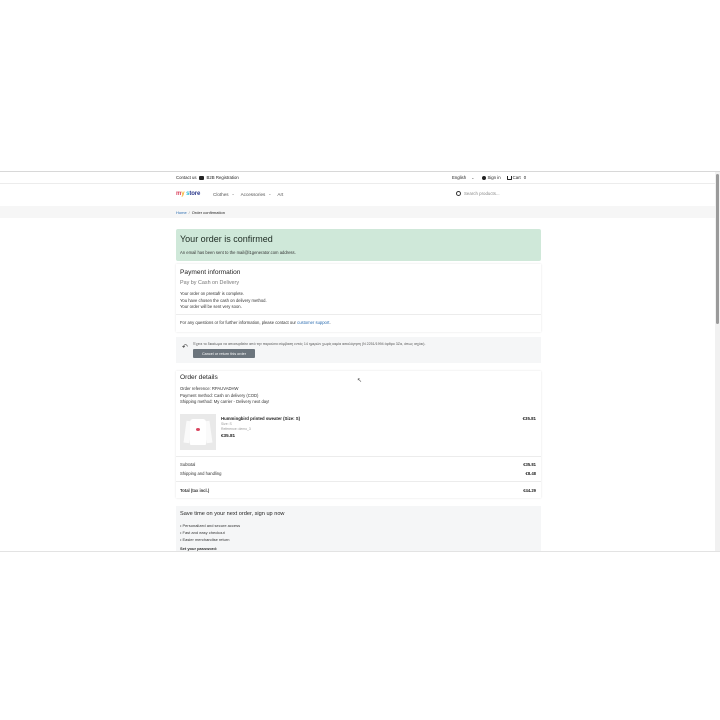 Image resolution: width=720 pixels, height=720 pixels. I want to click on product-name: Hummingbird printed sweater (Size: S), so click(260, 418).